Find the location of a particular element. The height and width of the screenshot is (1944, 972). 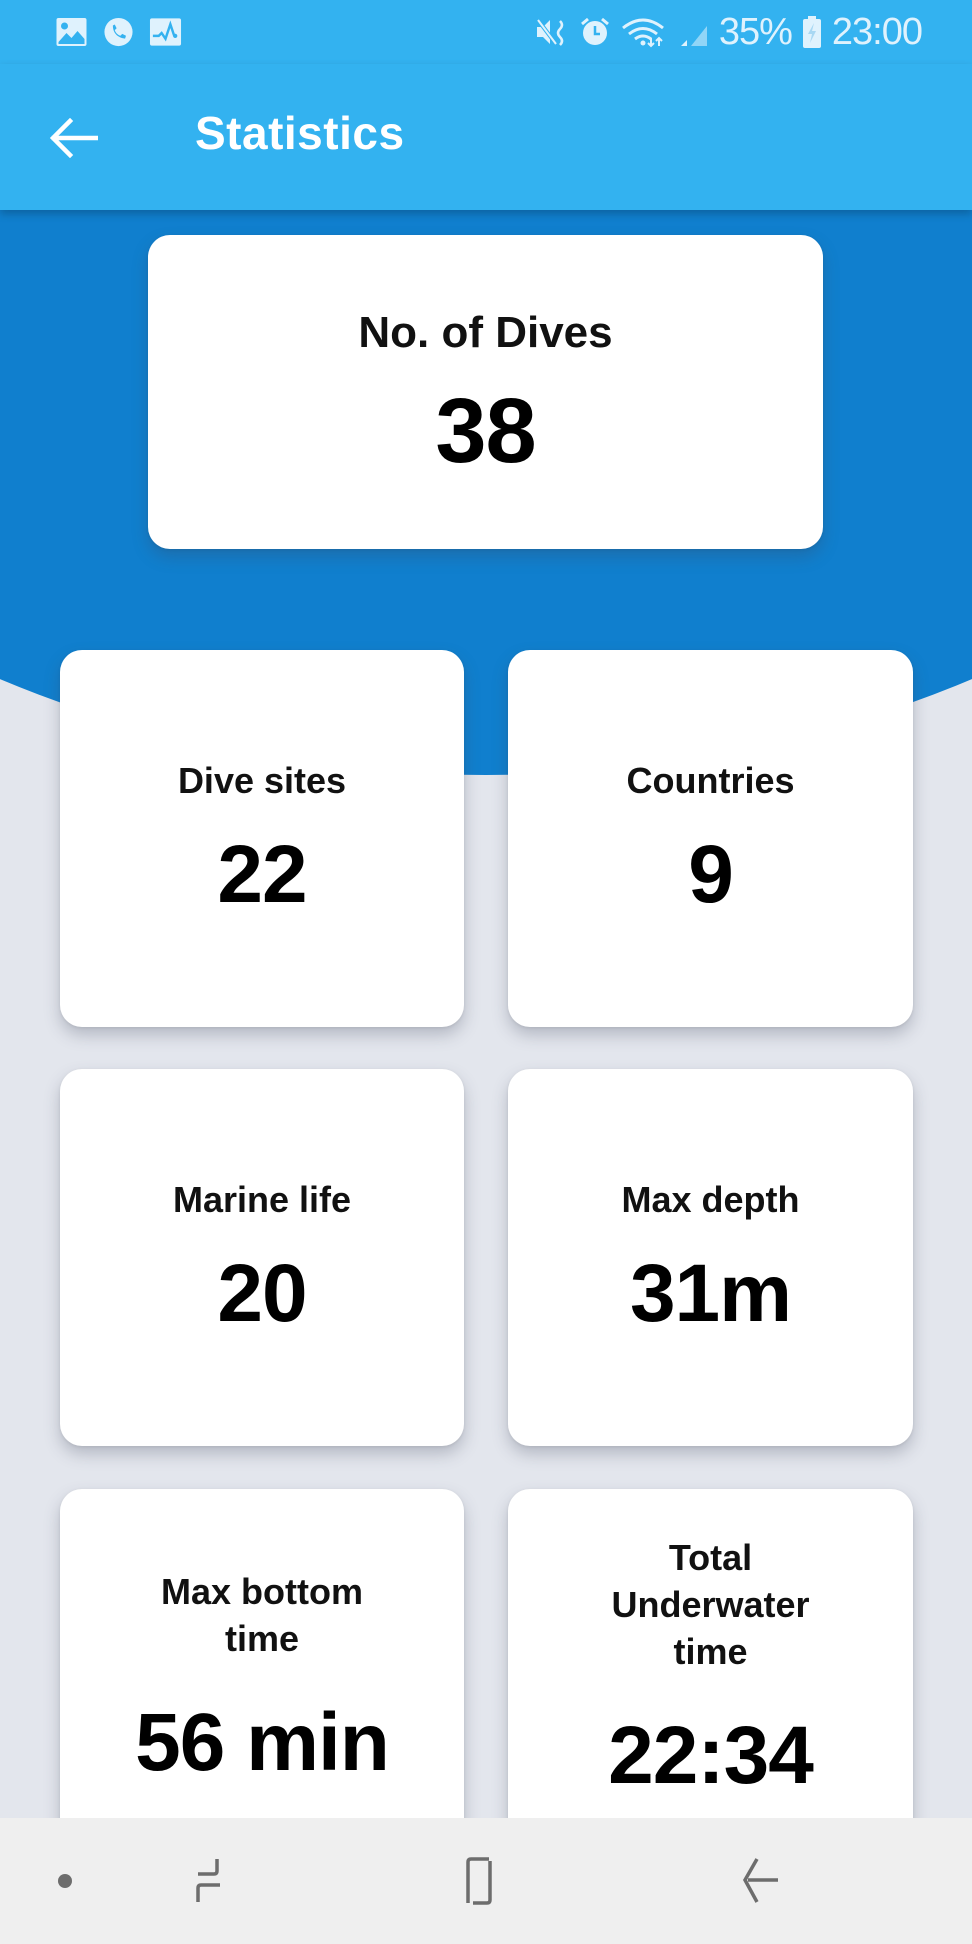

stat-value: 31m is located at coordinates (710, 1293).